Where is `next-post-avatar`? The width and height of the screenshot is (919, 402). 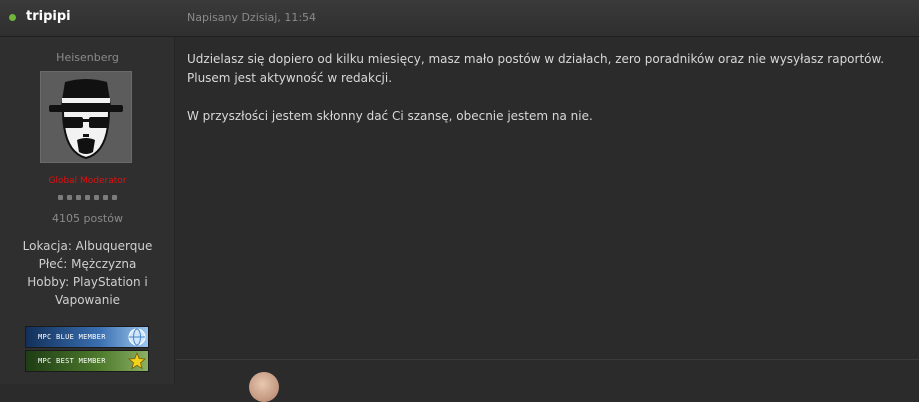
next-post-avatar is located at coordinates (264, 387).